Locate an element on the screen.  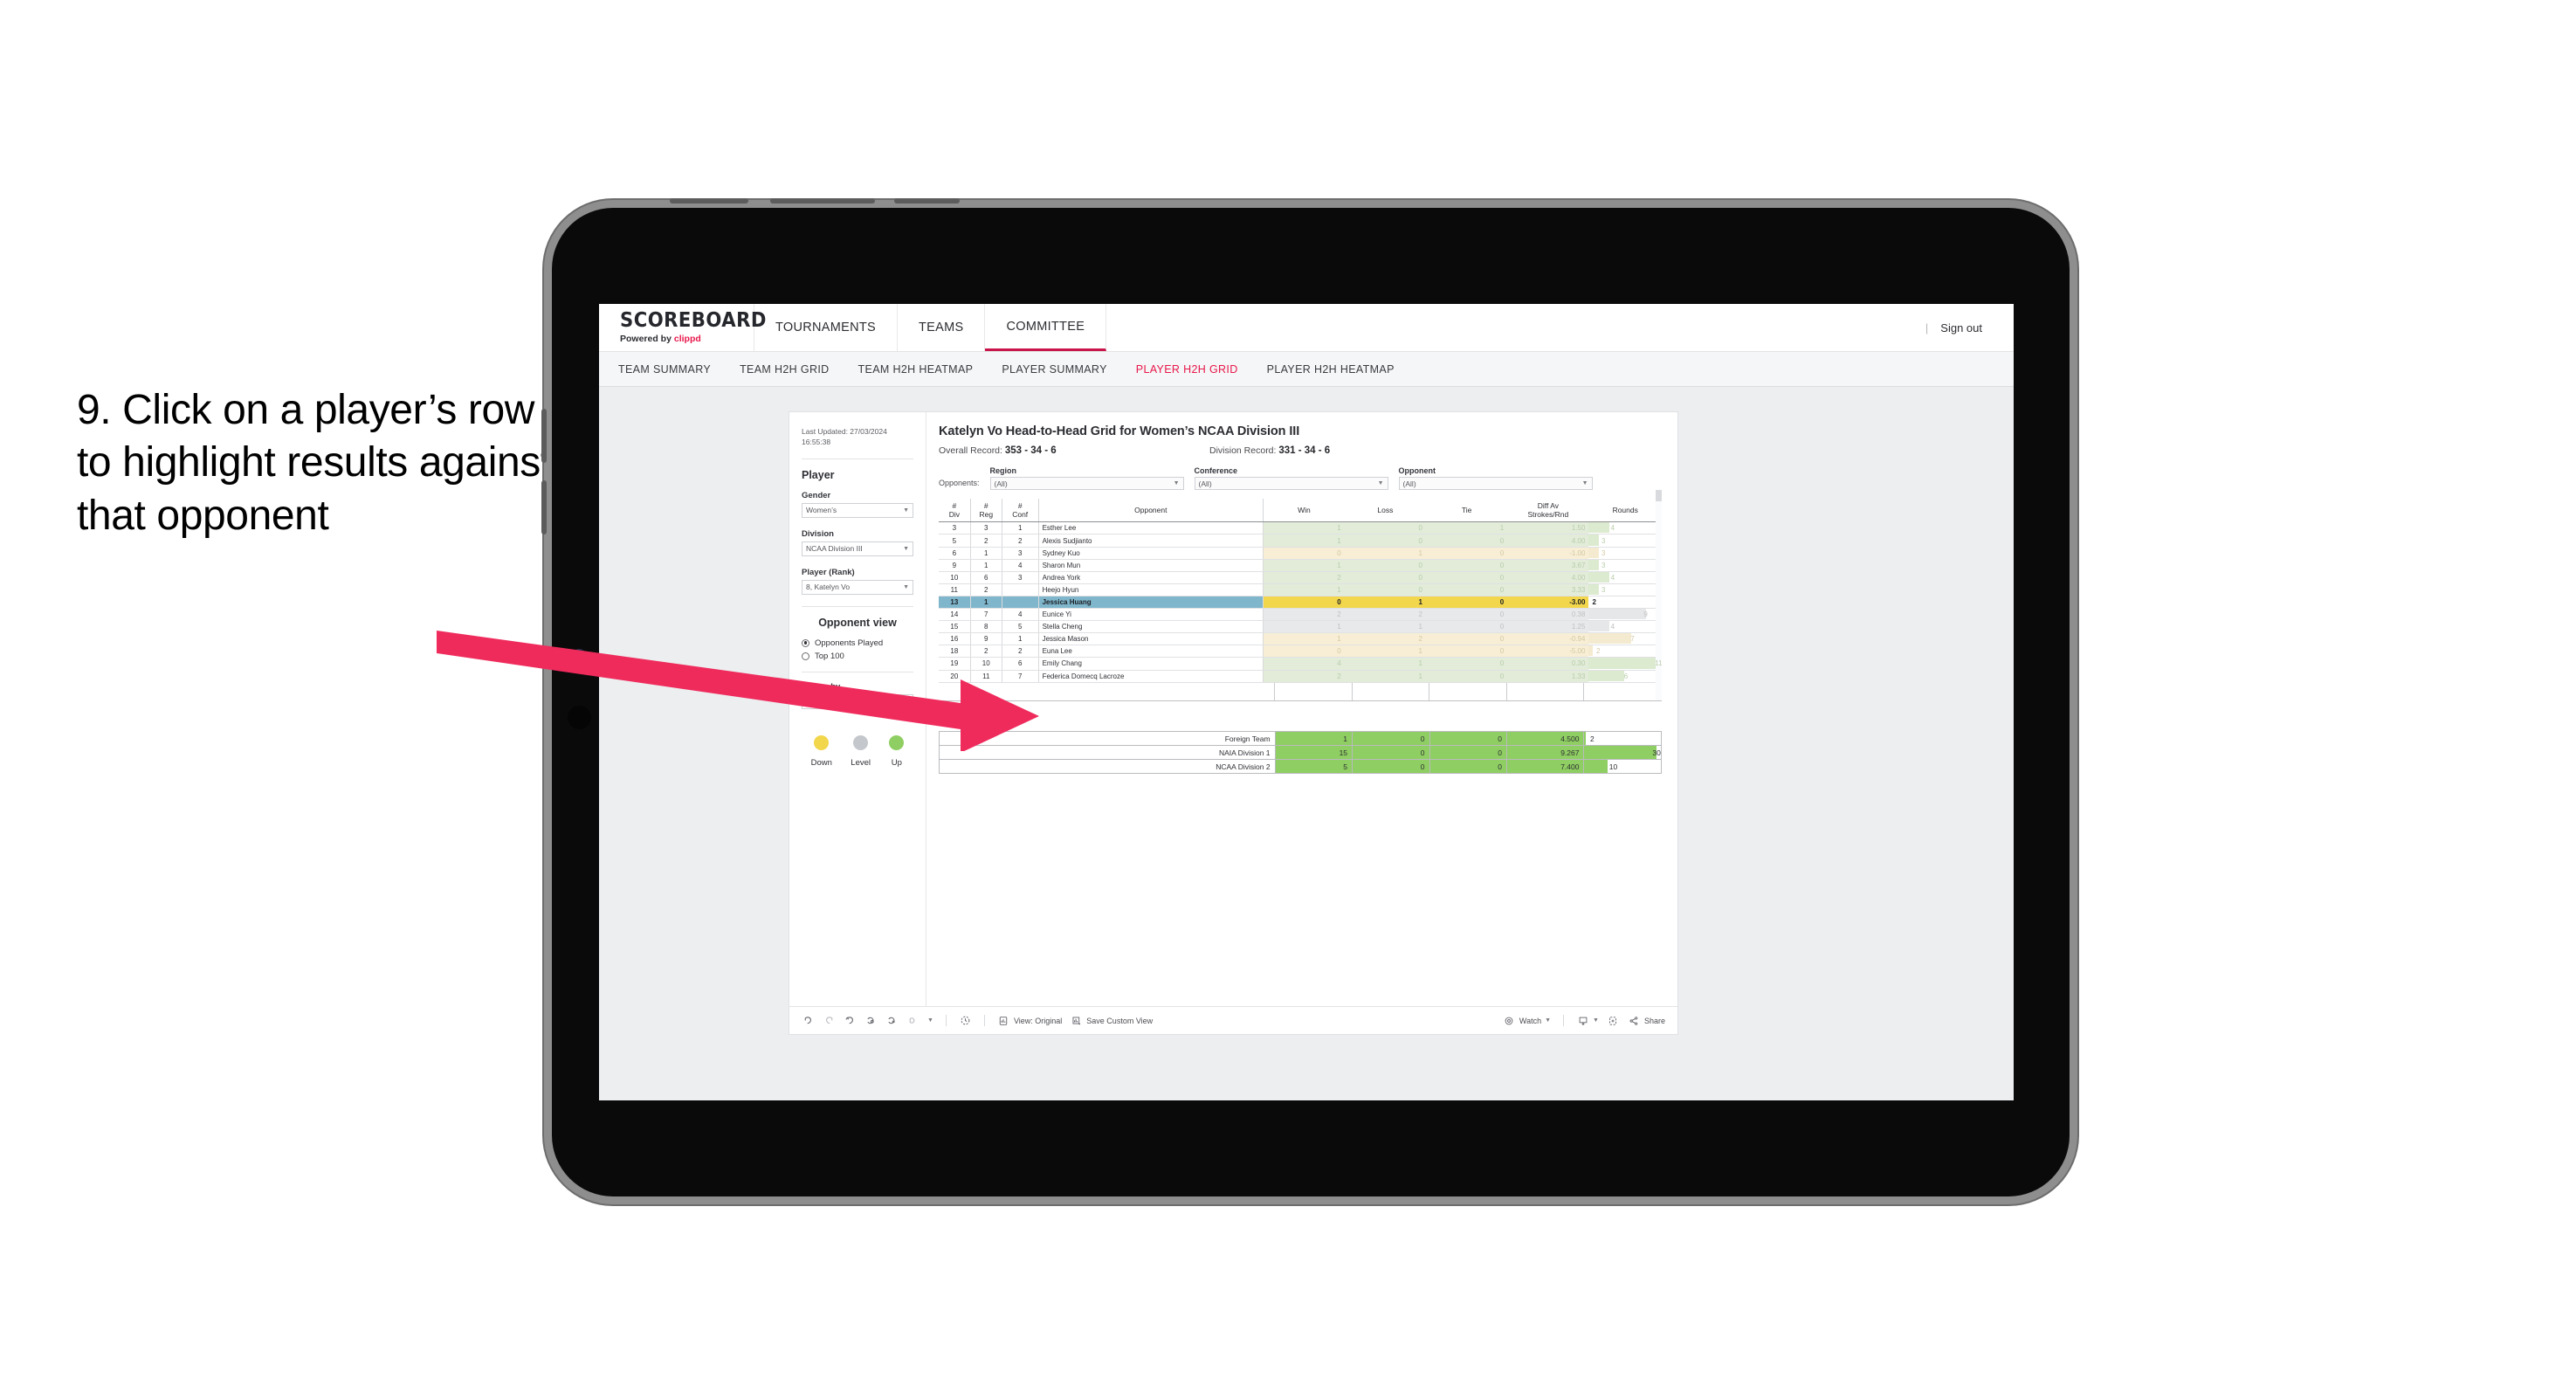
region-select-value: (All) is located at coordinates (1001, 483).